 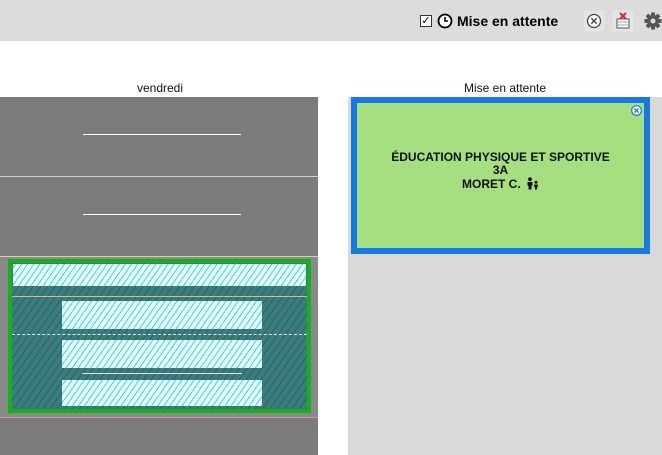 What do you see at coordinates (594, 21) in the screenshot?
I see `close-circle-icon` at bounding box center [594, 21].